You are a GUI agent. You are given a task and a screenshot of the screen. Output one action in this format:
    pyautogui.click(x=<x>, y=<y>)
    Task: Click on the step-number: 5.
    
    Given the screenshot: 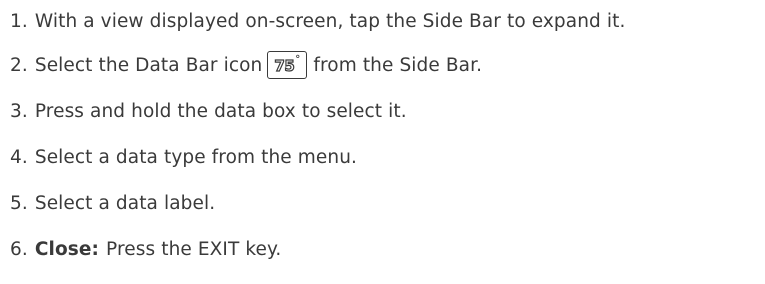 What is the action you would take?
    pyautogui.click(x=19, y=203)
    